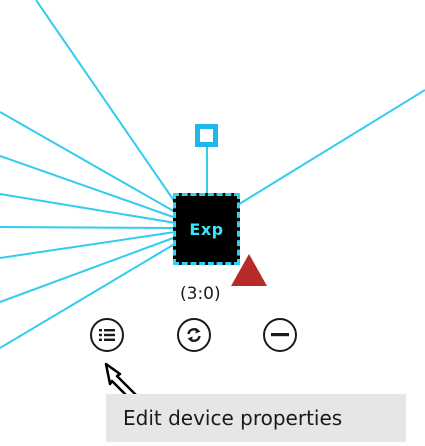 The height and width of the screenshot is (446, 425). What do you see at coordinates (200, 294) in the screenshot?
I see `device-coordinates: (3:0)` at bounding box center [200, 294].